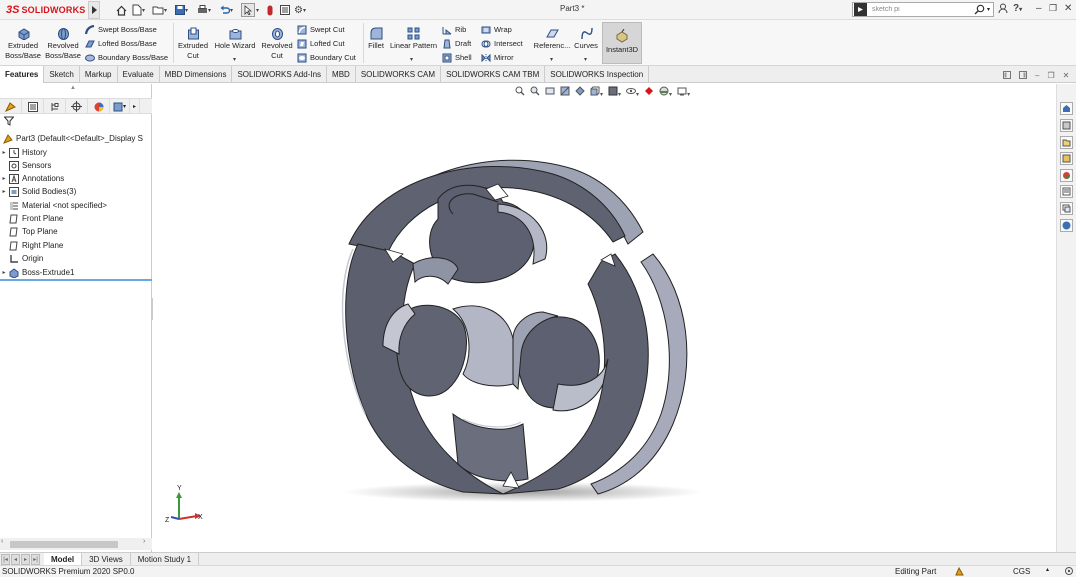  Describe the element at coordinates (204, 10) in the screenshot. I see `print-icon: ▾` at that location.